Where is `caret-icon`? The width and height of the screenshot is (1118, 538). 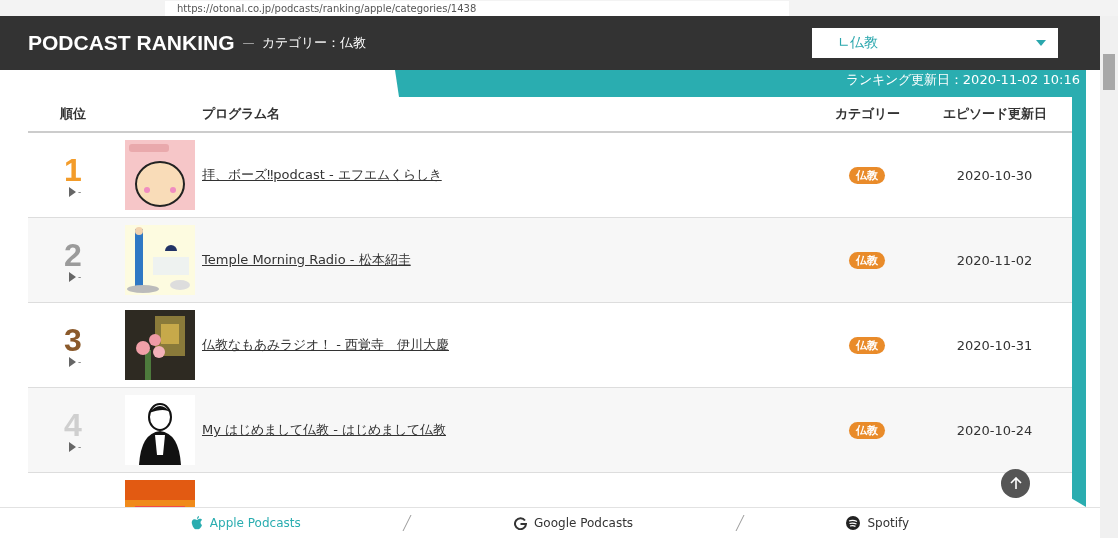 caret-icon is located at coordinates (1041, 43).